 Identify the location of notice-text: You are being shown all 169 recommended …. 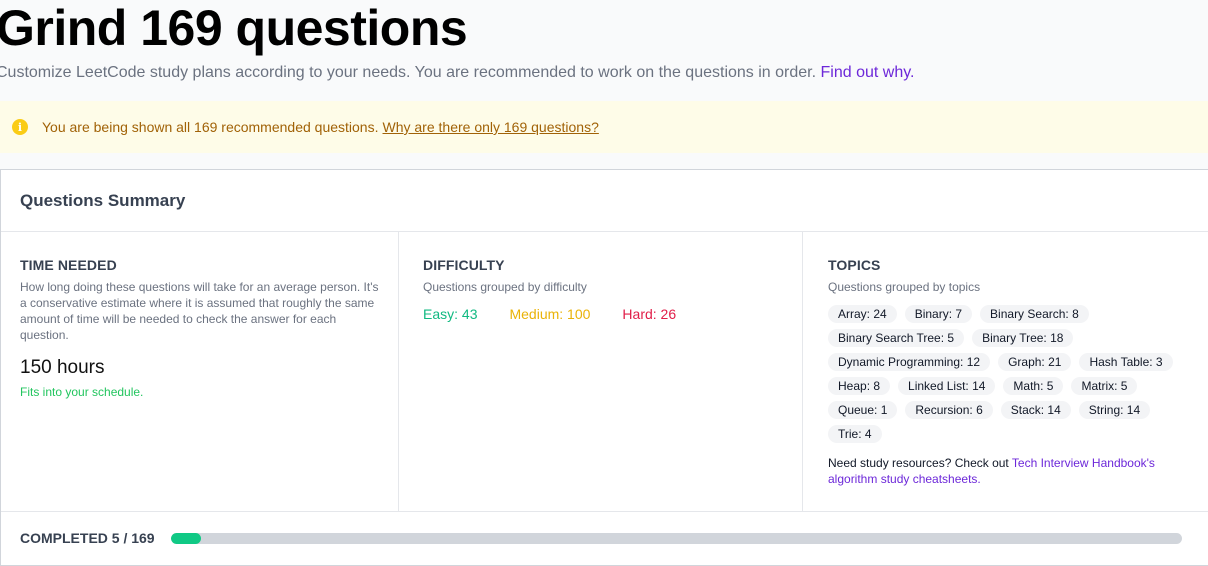
(210, 127).